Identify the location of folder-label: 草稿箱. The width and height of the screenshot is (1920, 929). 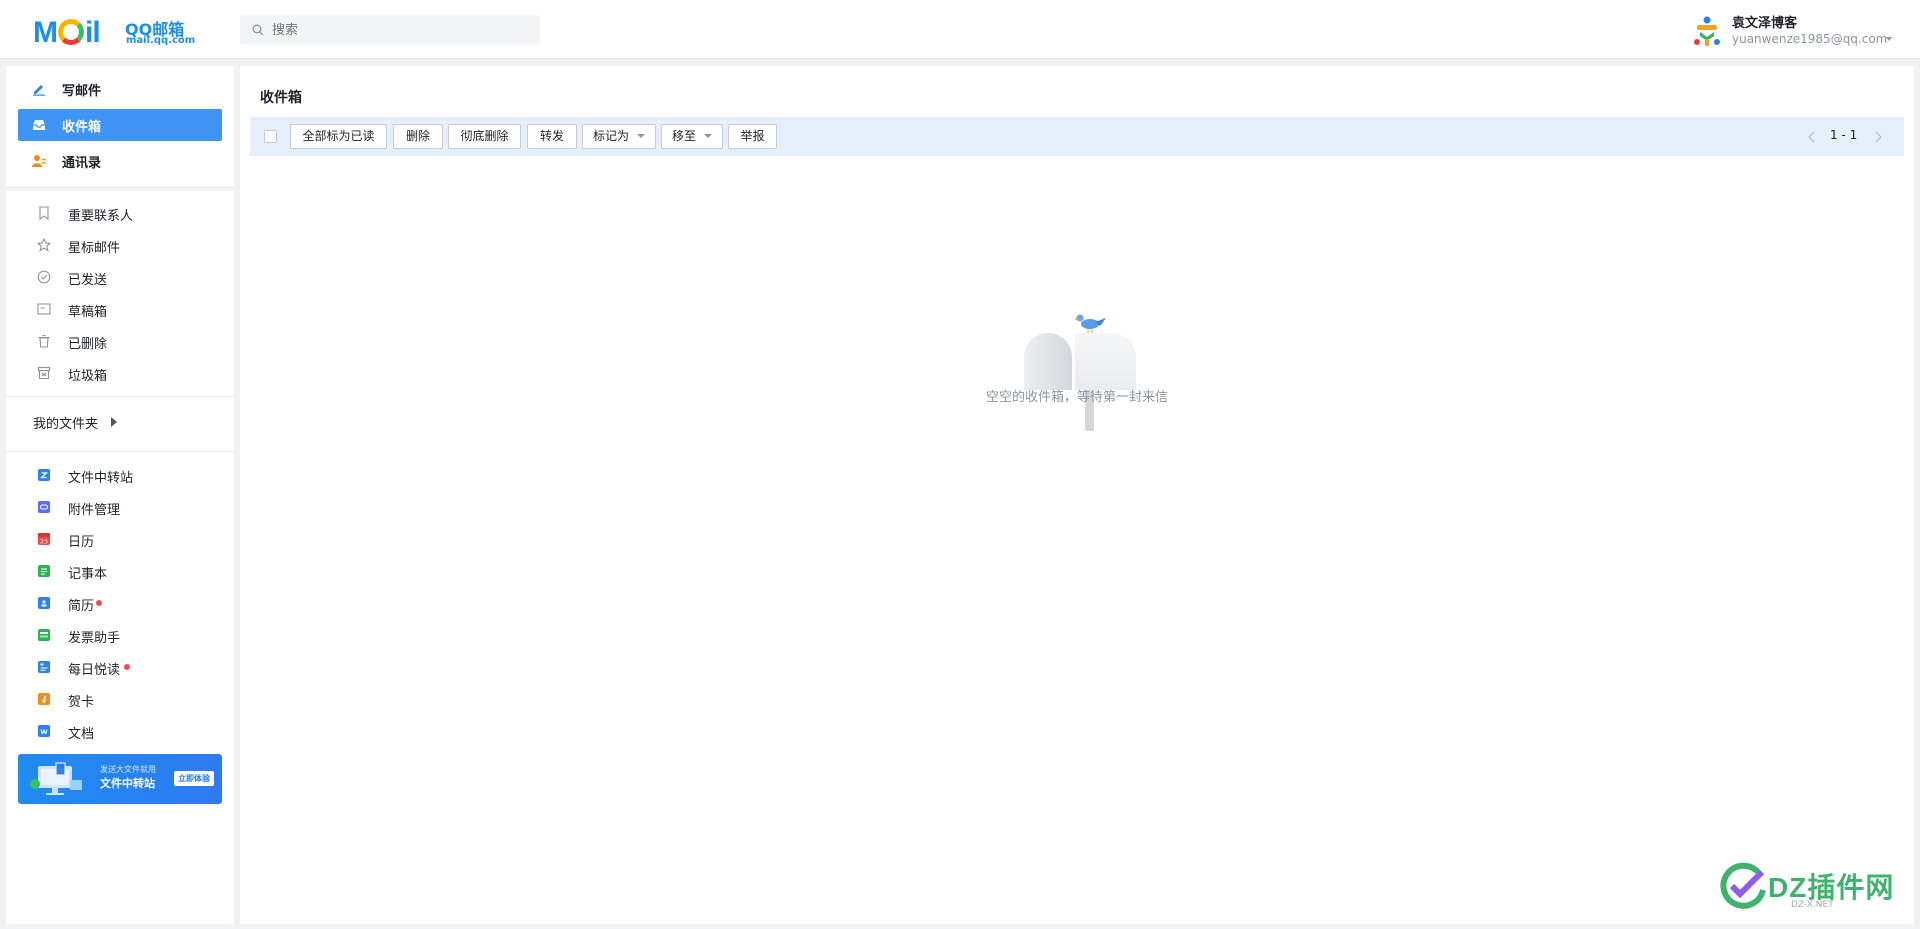
(88, 312).